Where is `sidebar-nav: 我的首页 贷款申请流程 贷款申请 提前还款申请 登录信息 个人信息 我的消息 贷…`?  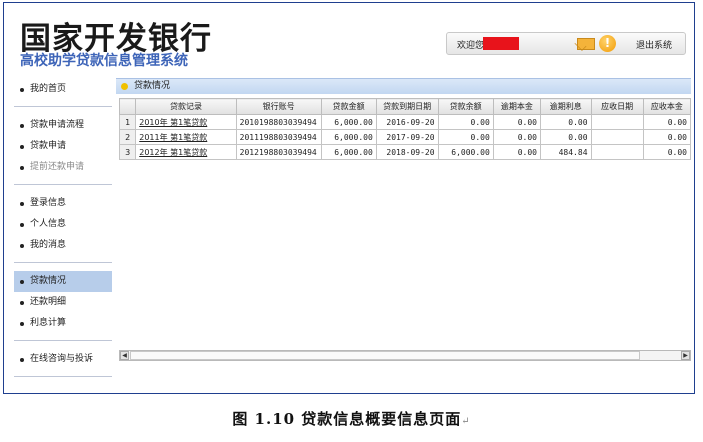
sidebar-nav: 我的首页 贷款申请流程 贷款申请 提前还款申请 登录信息 个人信息 我的消息 贷… is located at coordinates (63, 230).